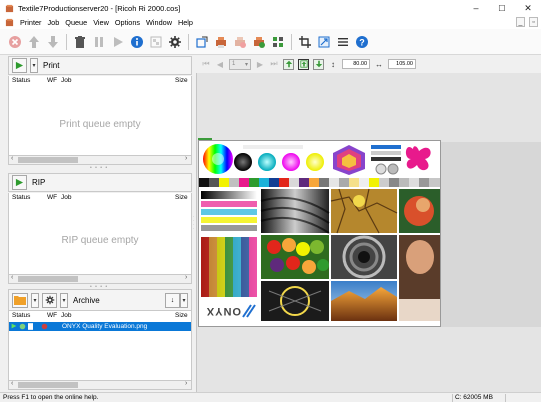 The height and width of the screenshot is (402, 541). Describe the element at coordinates (185, 22) in the screenshot. I see `menu-help: Help` at that location.